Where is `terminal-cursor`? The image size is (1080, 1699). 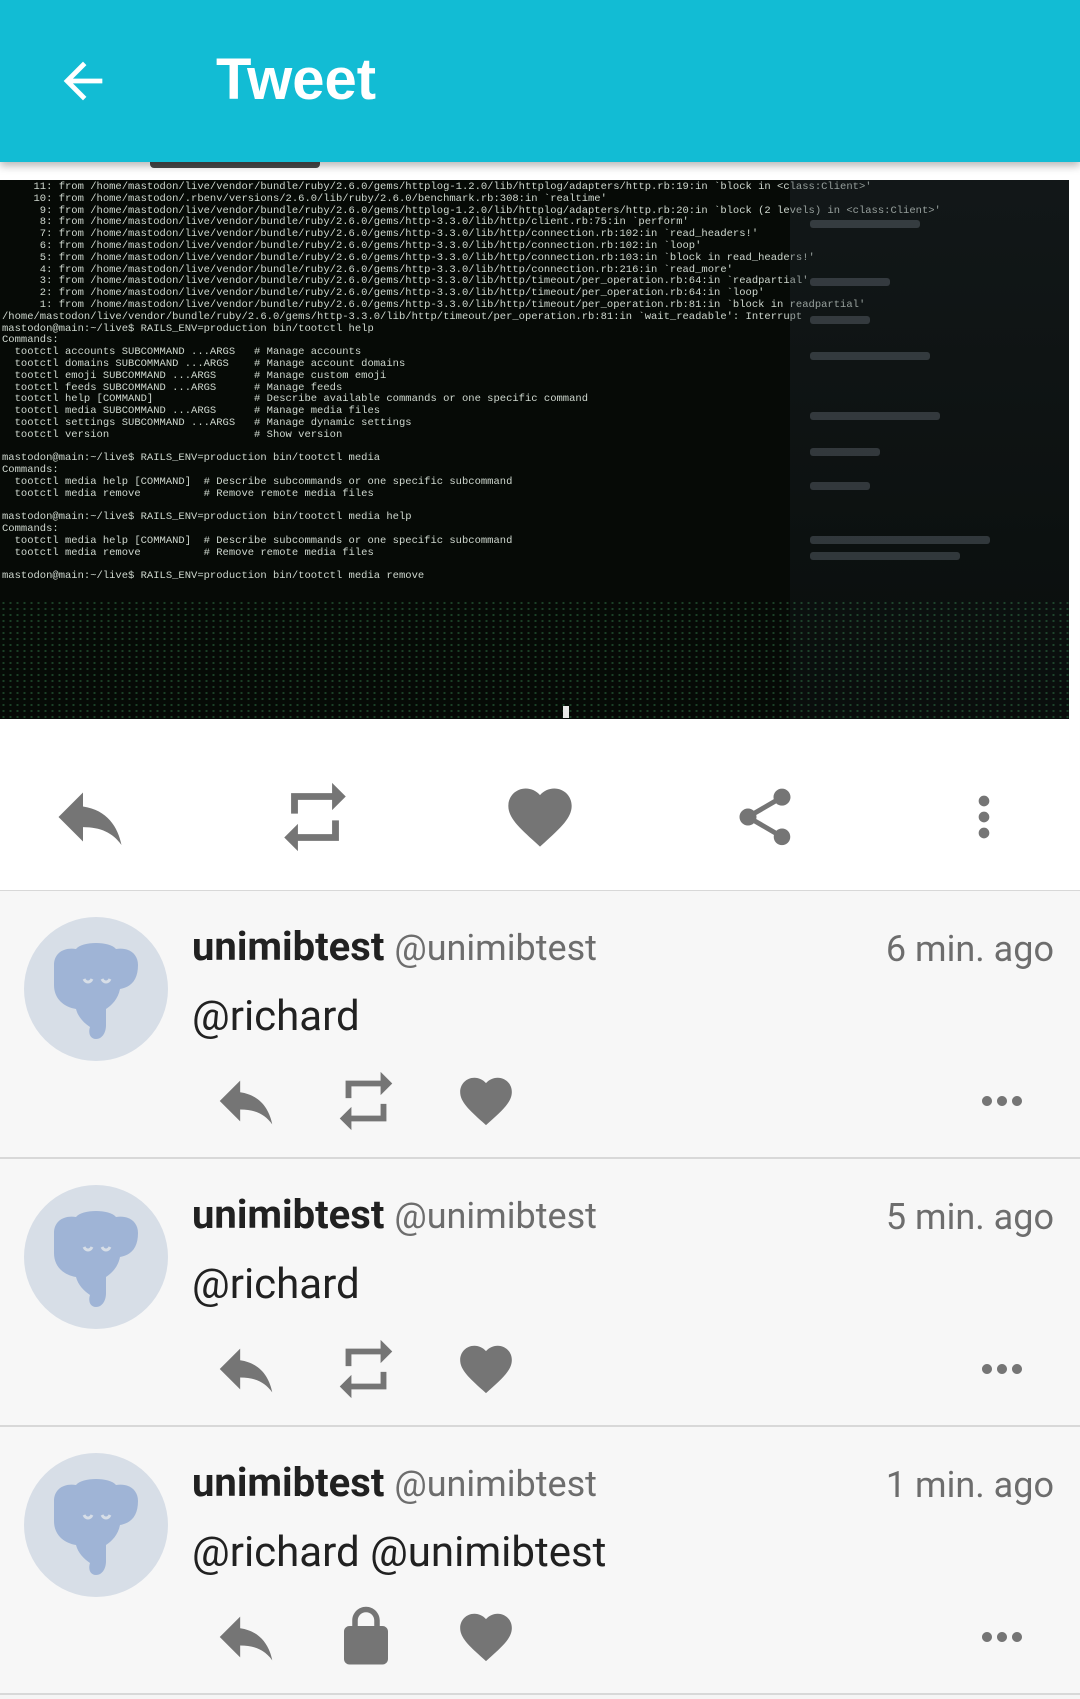
terminal-cursor is located at coordinates (566, 712).